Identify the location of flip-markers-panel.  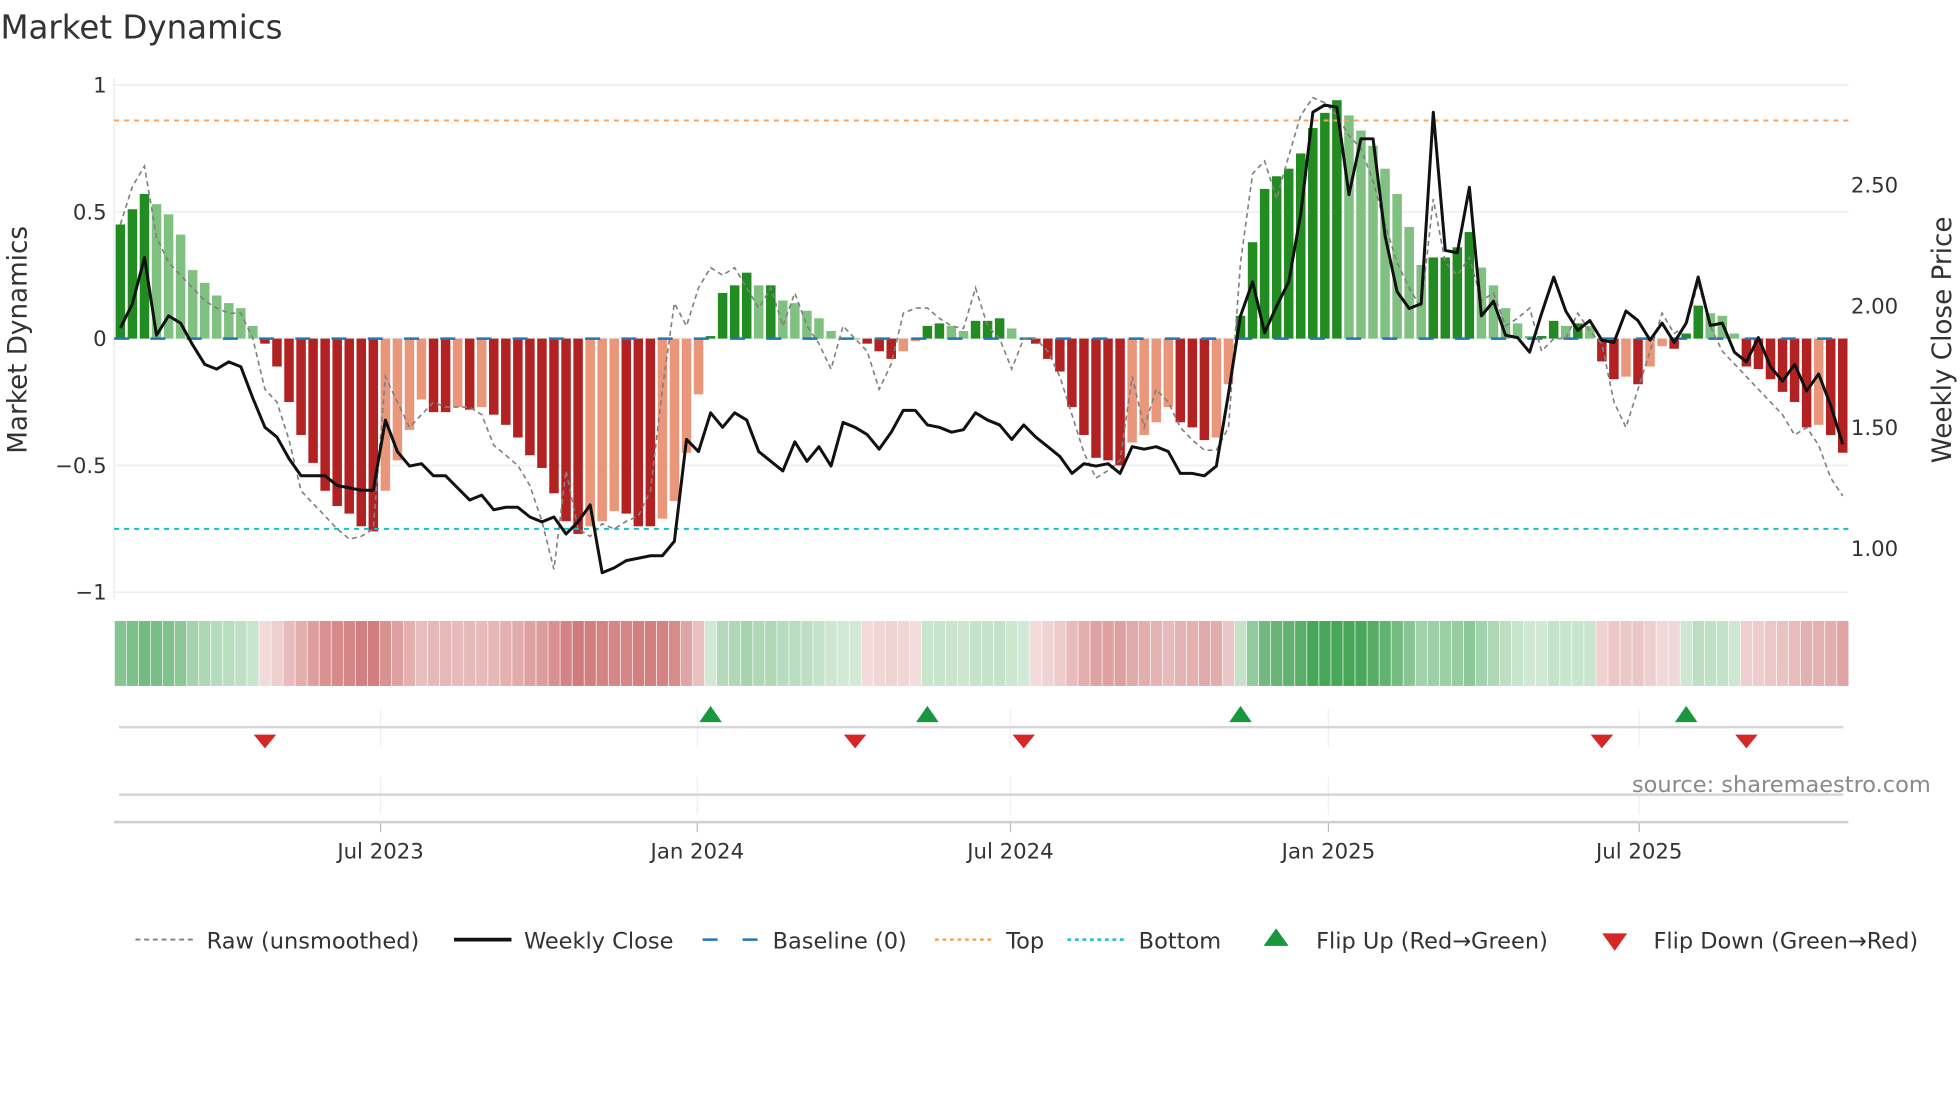
(981, 764).